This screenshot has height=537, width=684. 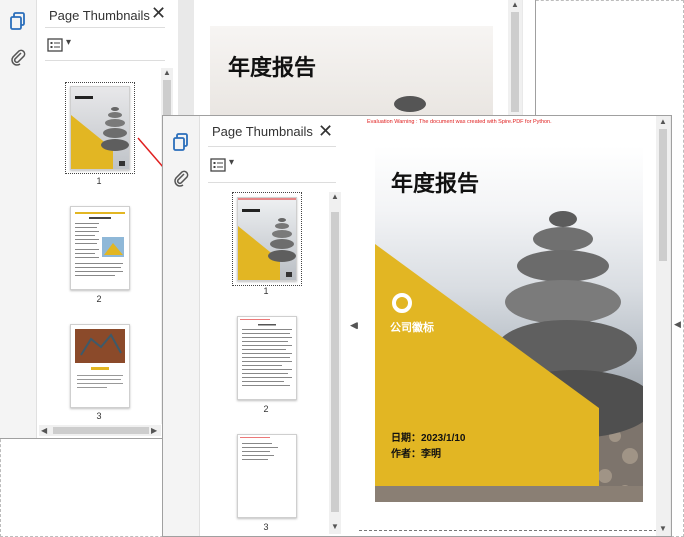 What do you see at coordinates (335, 363) in the screenshot?
I see `panel-vertical-scrollbar: ▲ ▼` at bounding box center [335, 363].